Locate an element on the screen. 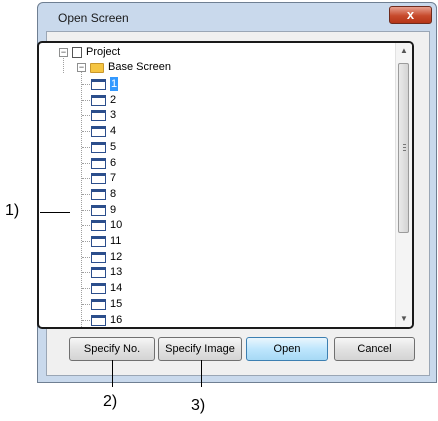 This screenshot has height=421, width=438. scroll-thumb is located at coordinates (403, 148).